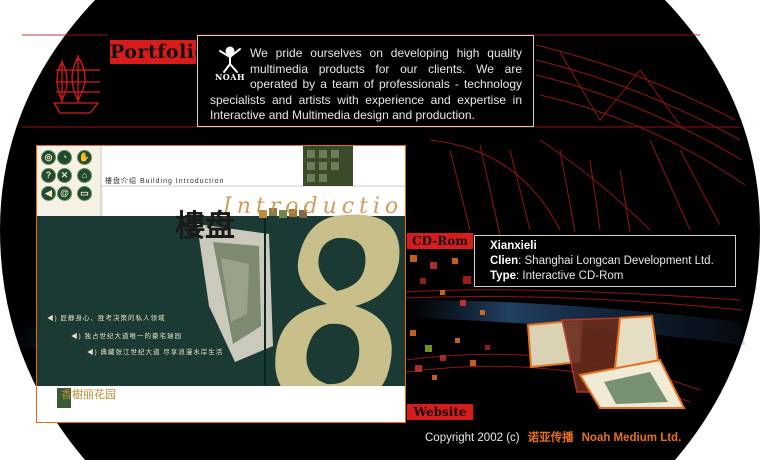  I want to click on home-icon: ⌂, so click(84, 175).